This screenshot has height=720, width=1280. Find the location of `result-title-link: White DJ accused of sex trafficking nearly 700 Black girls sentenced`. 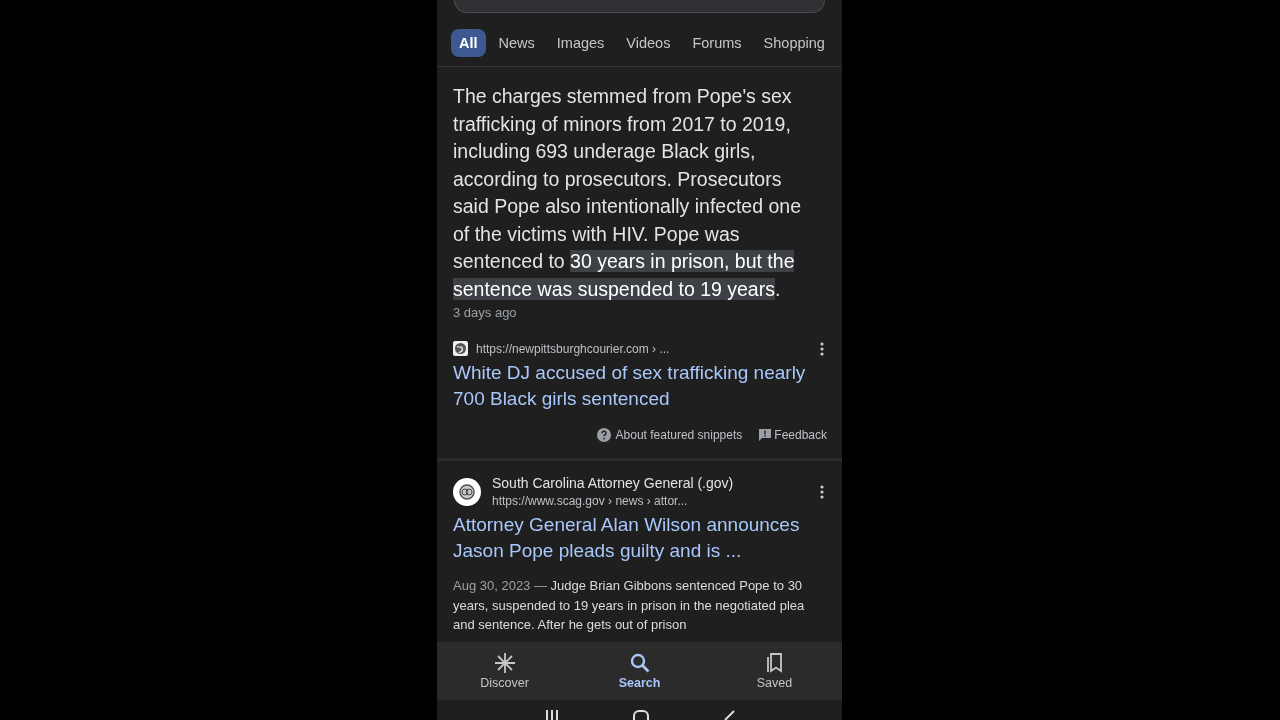

result-title-link: White DJ accused of sex trafficking nearly 700 Black girls sentenced is located at coordinates (639, 385).